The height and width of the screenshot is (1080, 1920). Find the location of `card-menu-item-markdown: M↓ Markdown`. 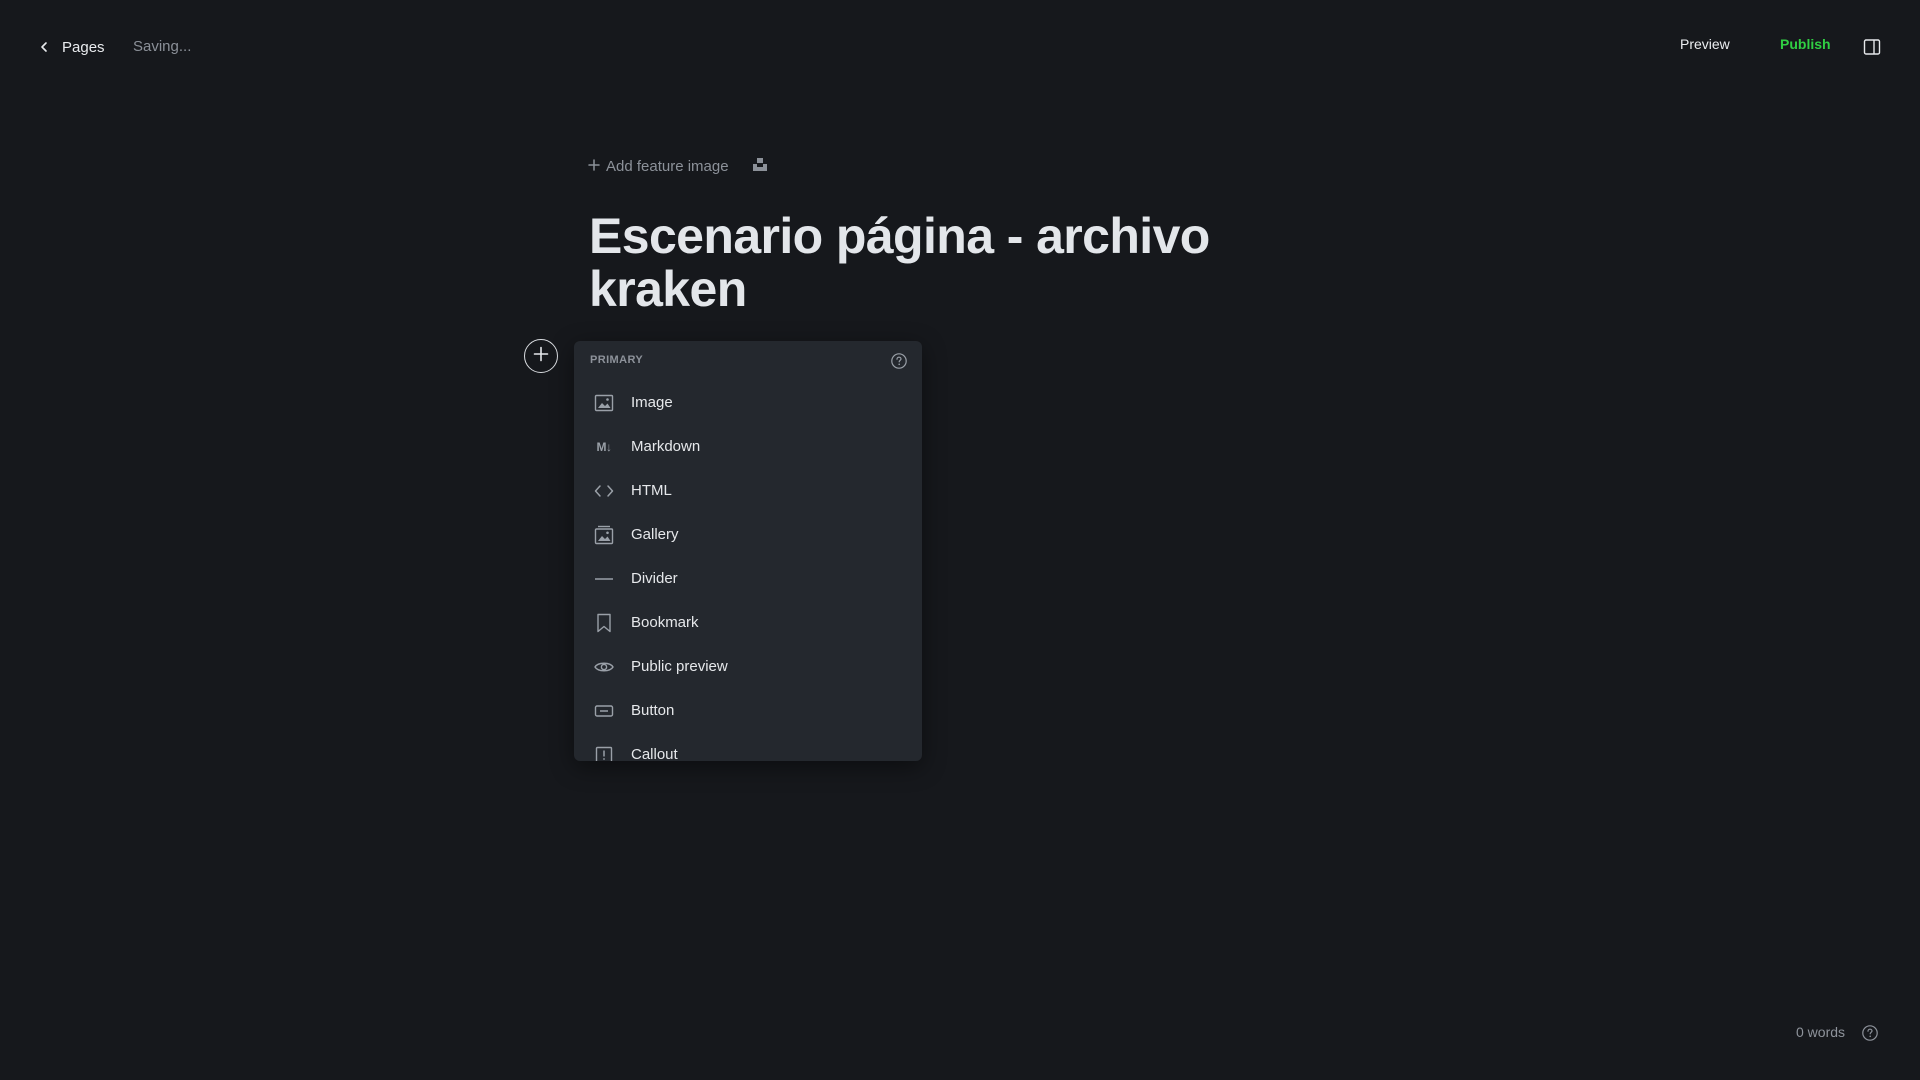

card-menu-item-markdown: M↓ Markdown is located at coordinates (748, 447).